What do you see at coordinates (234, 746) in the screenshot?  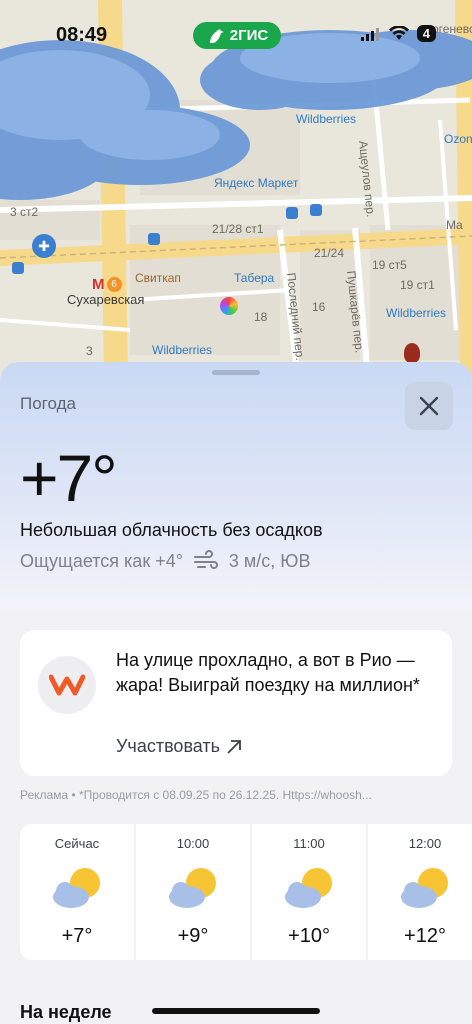 I see `arrow-up-right-icon` at bounding box center [234, 746].